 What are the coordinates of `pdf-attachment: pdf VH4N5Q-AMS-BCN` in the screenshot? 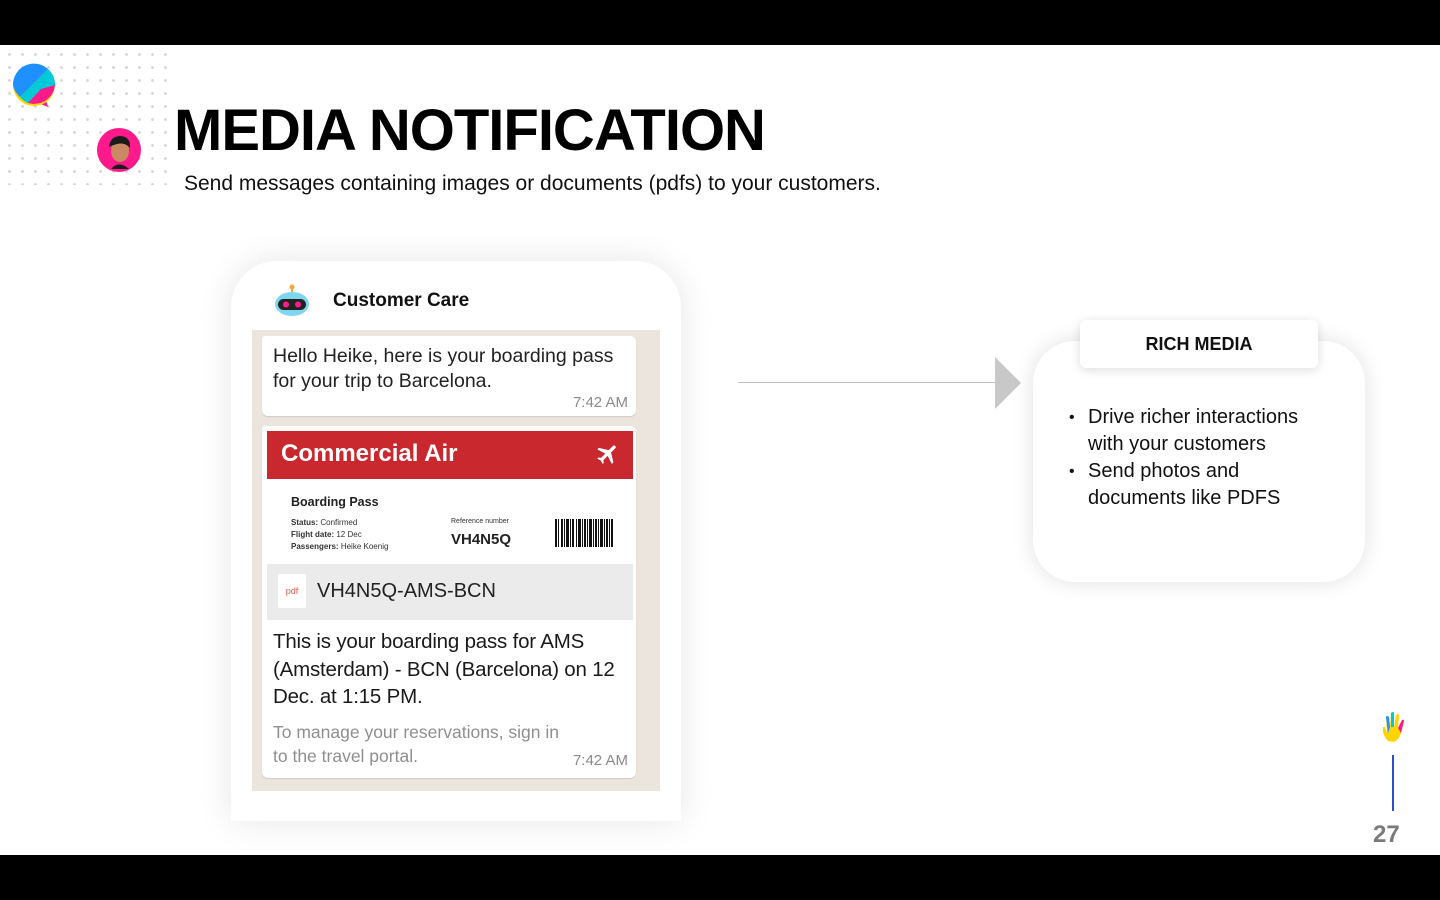 It's located at (450, 592).